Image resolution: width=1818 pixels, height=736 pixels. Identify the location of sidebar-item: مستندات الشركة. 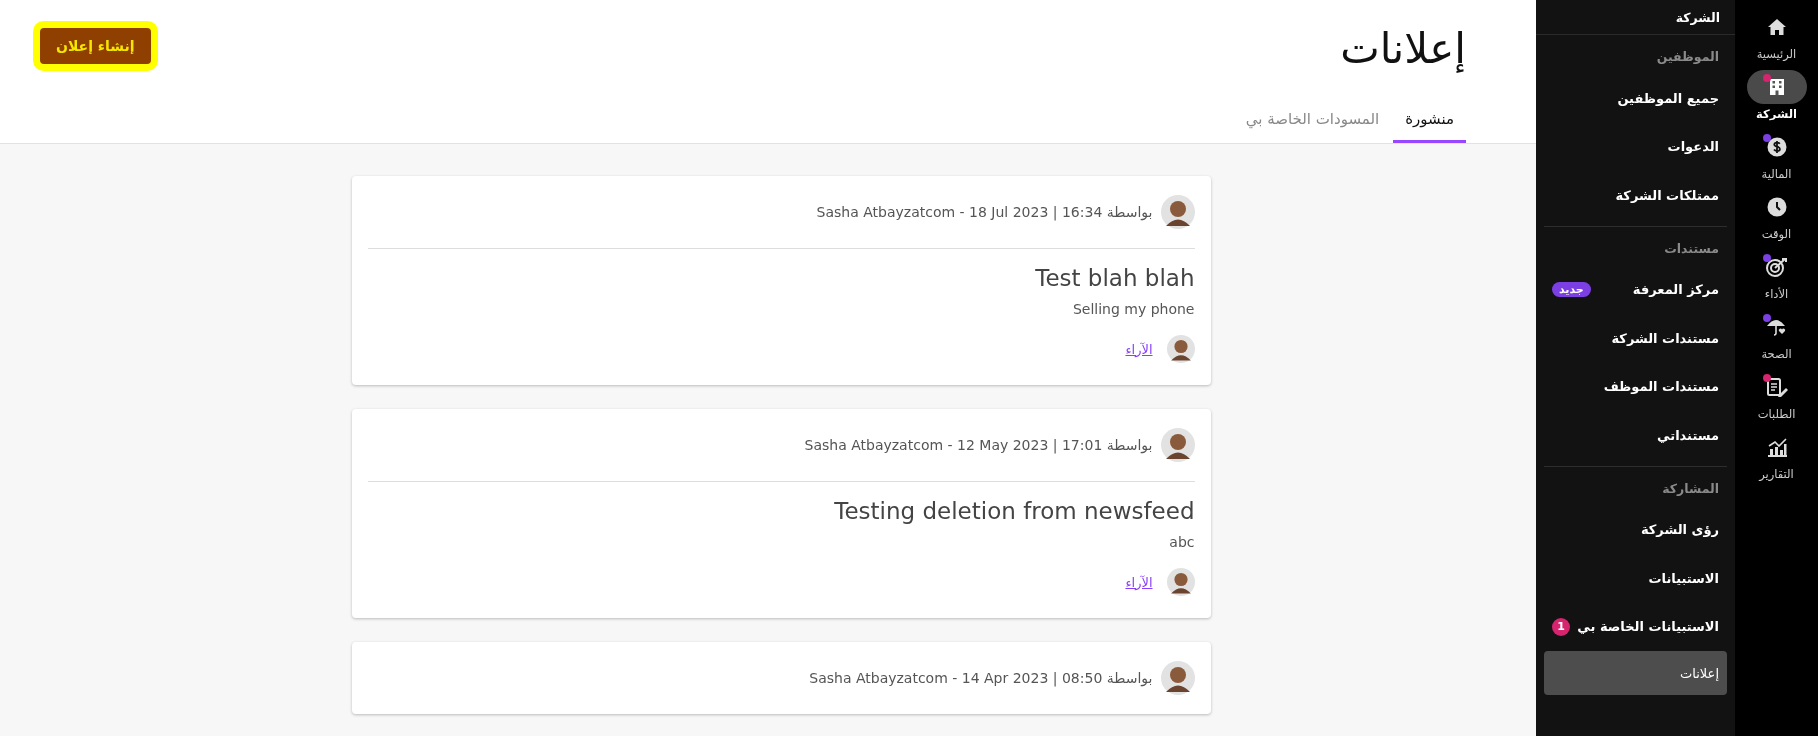
(1635, 338).